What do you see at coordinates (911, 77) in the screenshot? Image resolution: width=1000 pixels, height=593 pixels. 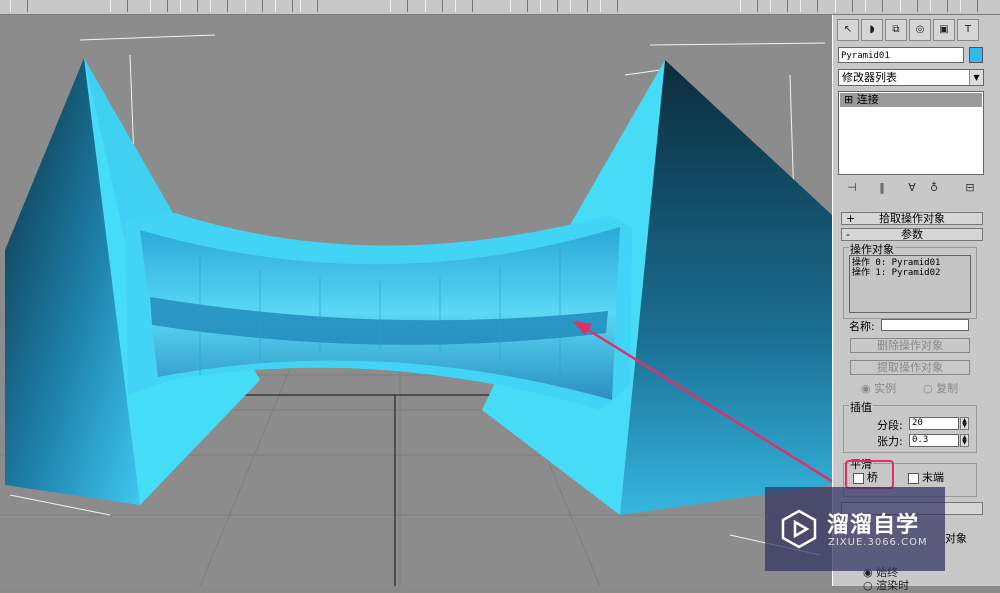 I see `modifier-list-dropdown: 修改器列表 ▼` at bounding box center [911, 77].